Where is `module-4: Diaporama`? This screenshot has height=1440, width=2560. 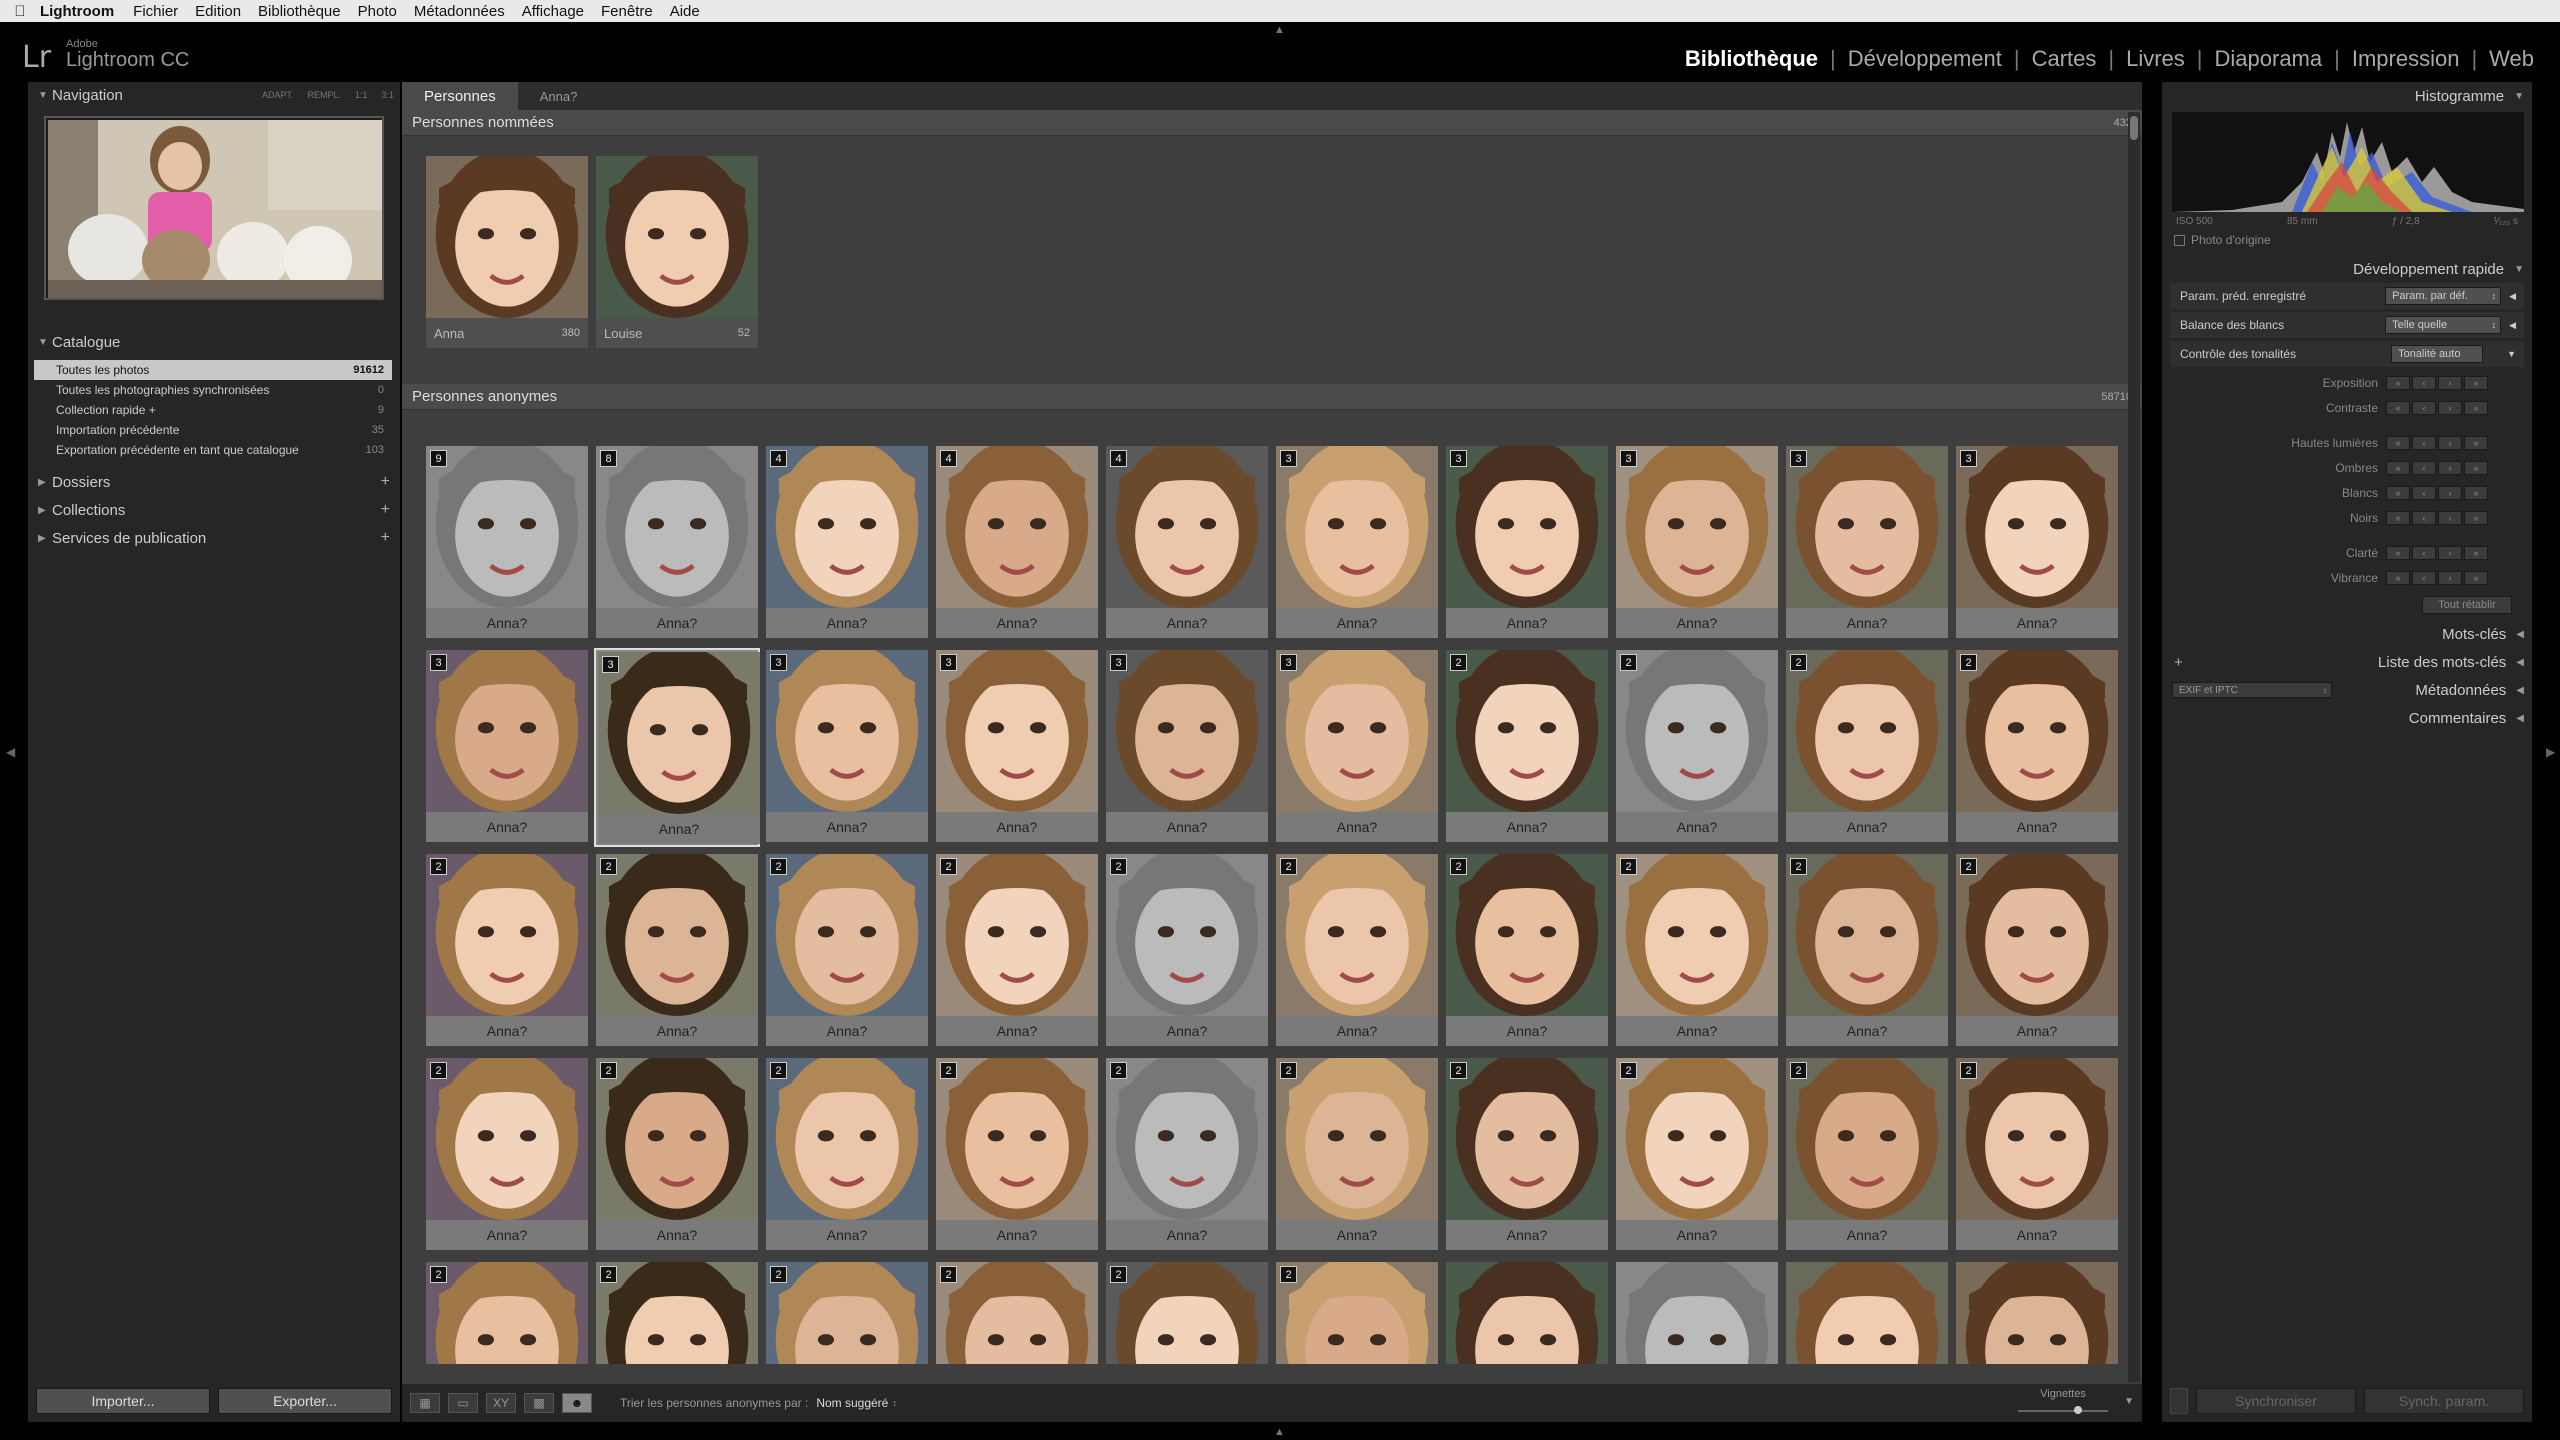
module-4: Diaporama is located at coordinates (2269, 59).